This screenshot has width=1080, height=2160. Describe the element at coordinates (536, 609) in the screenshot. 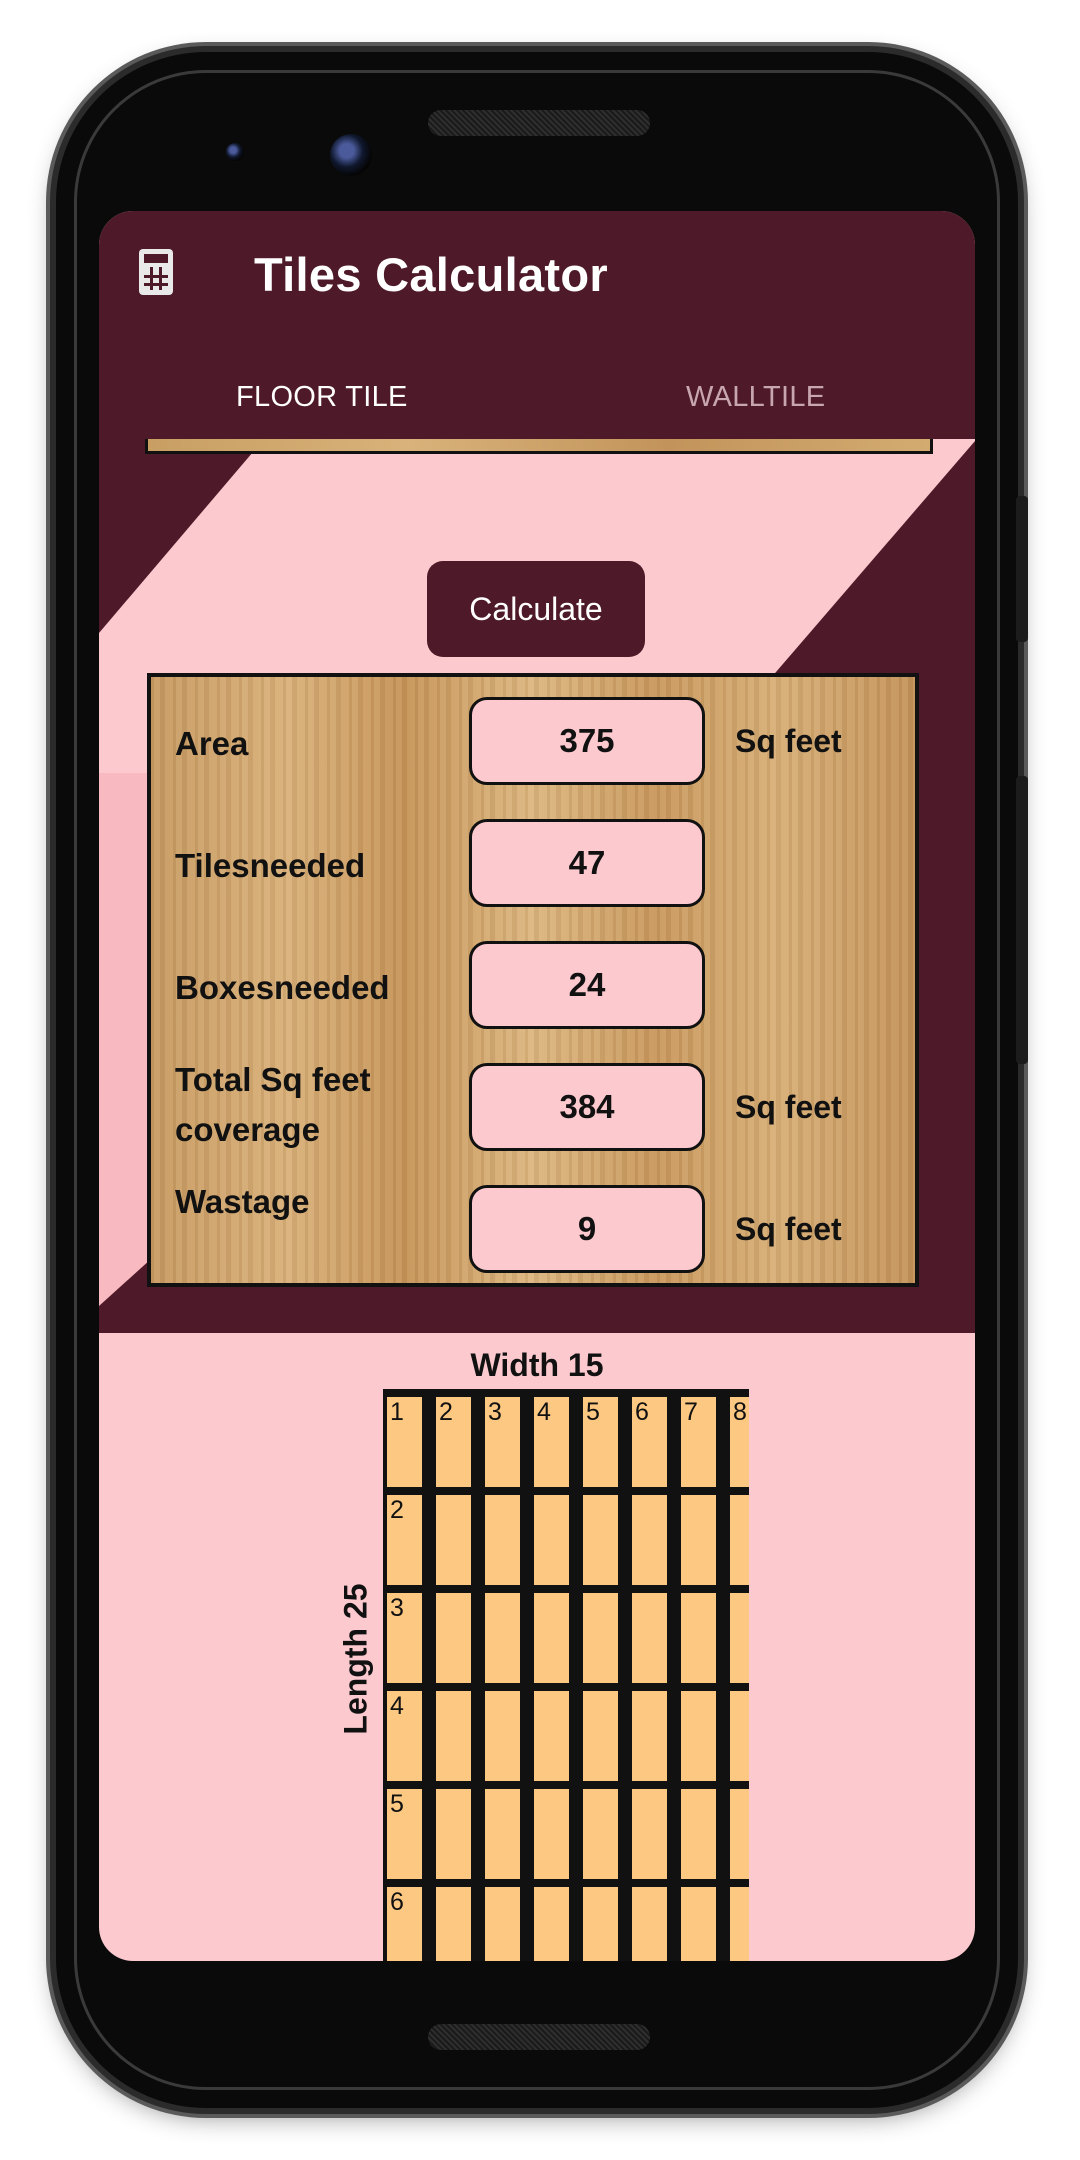

I see `calculate-button: Calculate` at that location.